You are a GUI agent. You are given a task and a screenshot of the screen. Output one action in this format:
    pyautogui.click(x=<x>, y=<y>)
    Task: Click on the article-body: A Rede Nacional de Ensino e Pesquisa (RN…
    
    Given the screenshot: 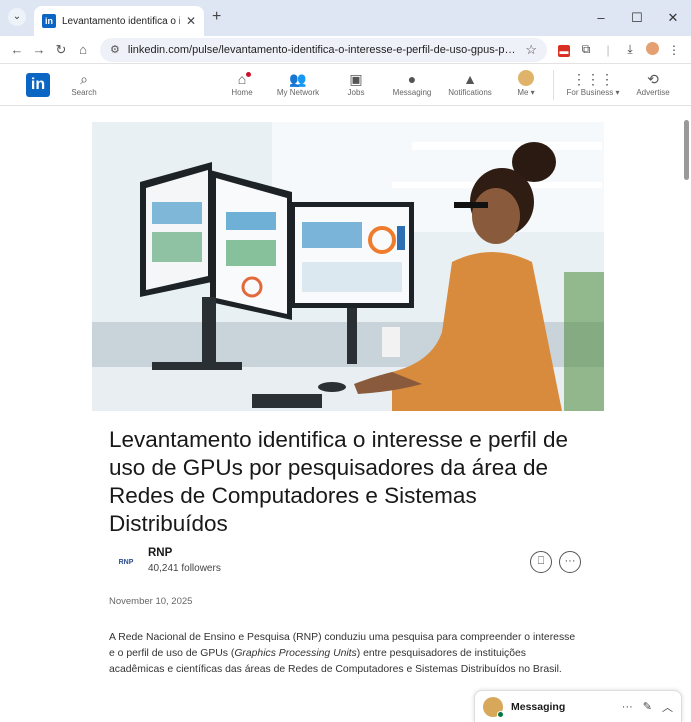 What is the action you would take?
    pyautogui.click(x=344, y=654)
    